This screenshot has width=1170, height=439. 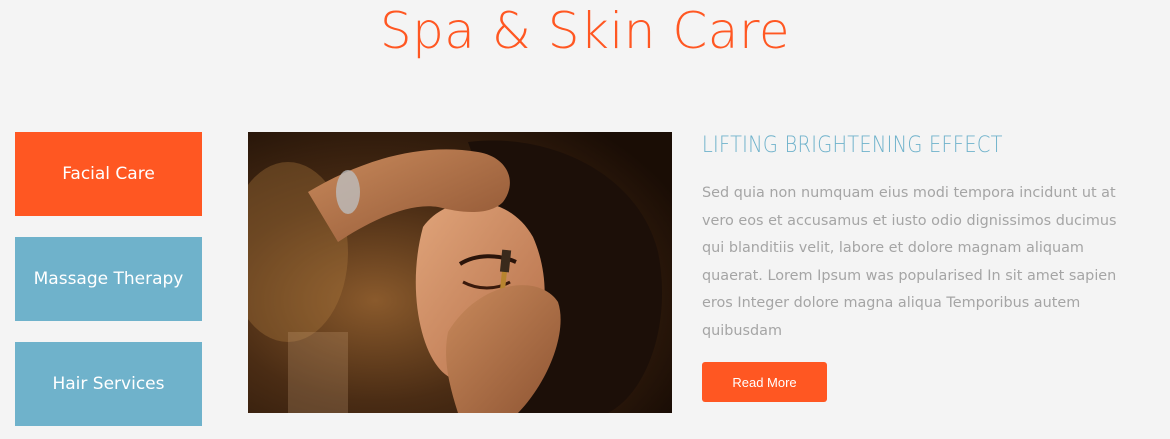 What do you see at coordinates (852, 145) in the screenshot?
I see `content-heading: LIFTING BRIGHTENING EFFECT` at bounding box center [852, 145].